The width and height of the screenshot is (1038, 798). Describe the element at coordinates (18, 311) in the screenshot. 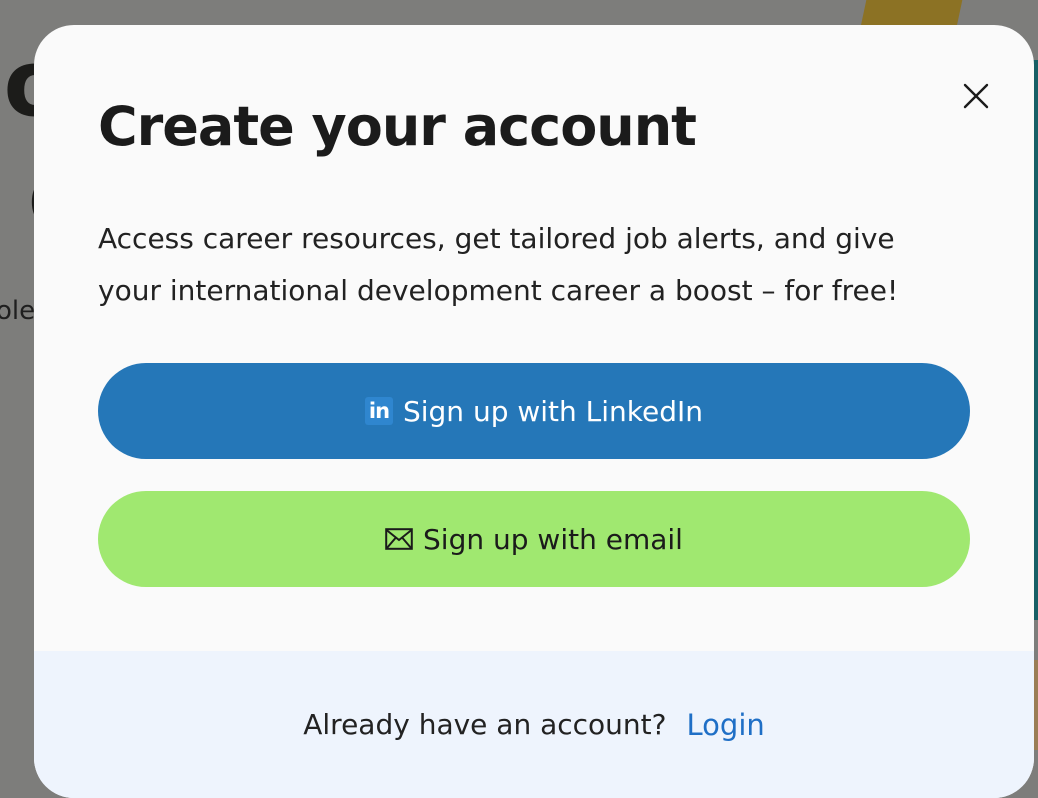

I see `background-text: ole` at that location.